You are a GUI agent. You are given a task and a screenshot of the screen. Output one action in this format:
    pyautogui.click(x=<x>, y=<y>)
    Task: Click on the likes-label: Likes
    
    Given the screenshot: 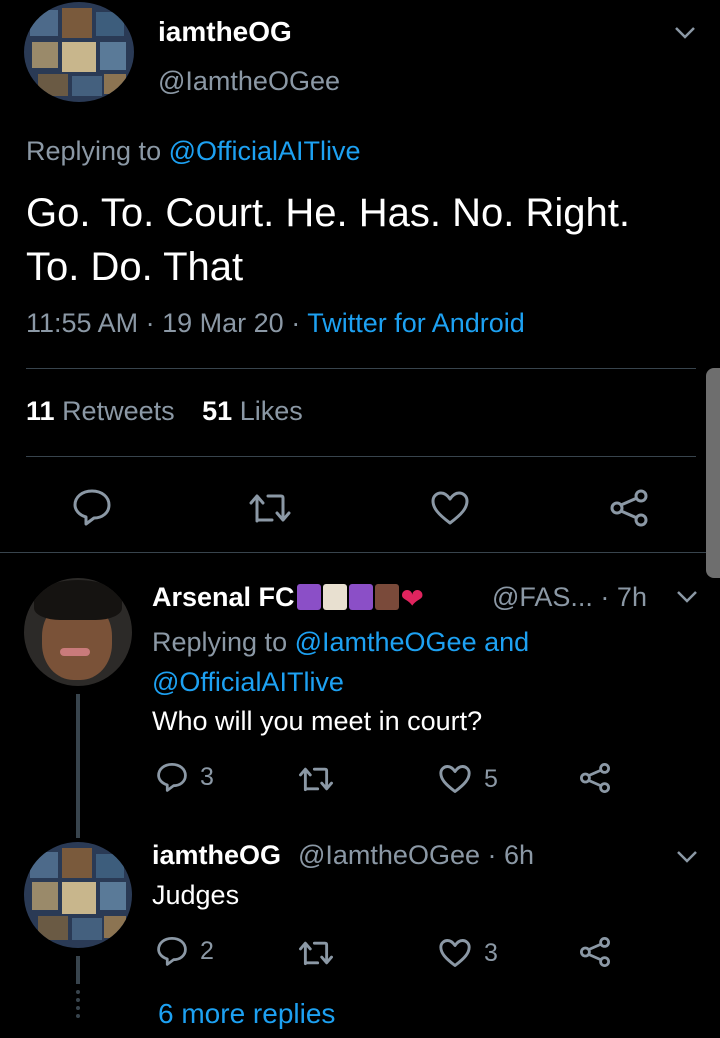 What is the action you would take?
    pyautogui.click(x=271, y=411)
    